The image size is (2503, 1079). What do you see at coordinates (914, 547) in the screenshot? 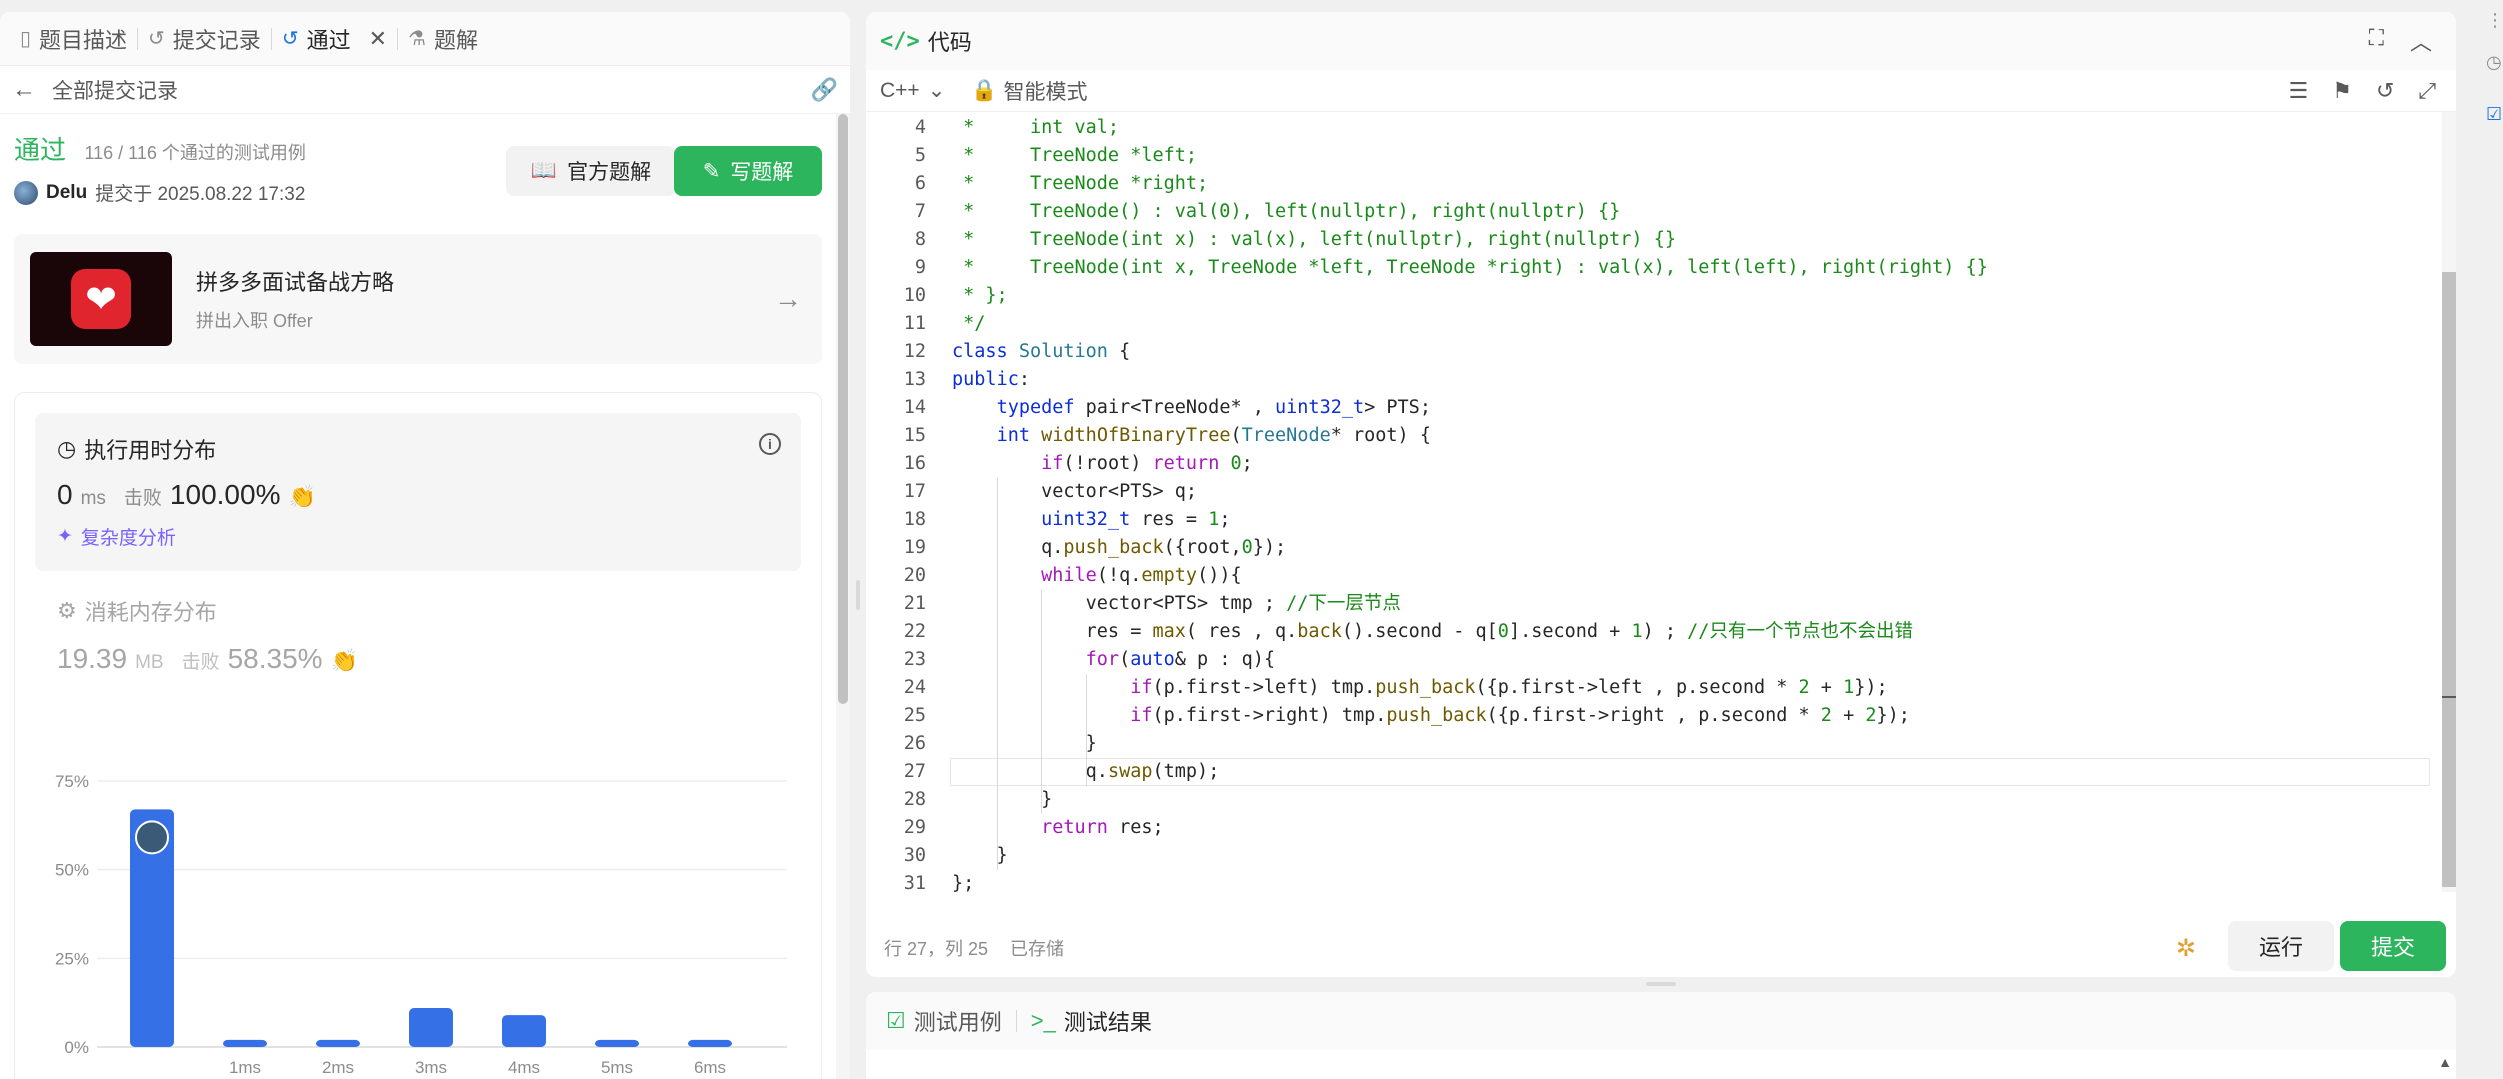
I see `line-number: 19` at bounding box center [914, 547].